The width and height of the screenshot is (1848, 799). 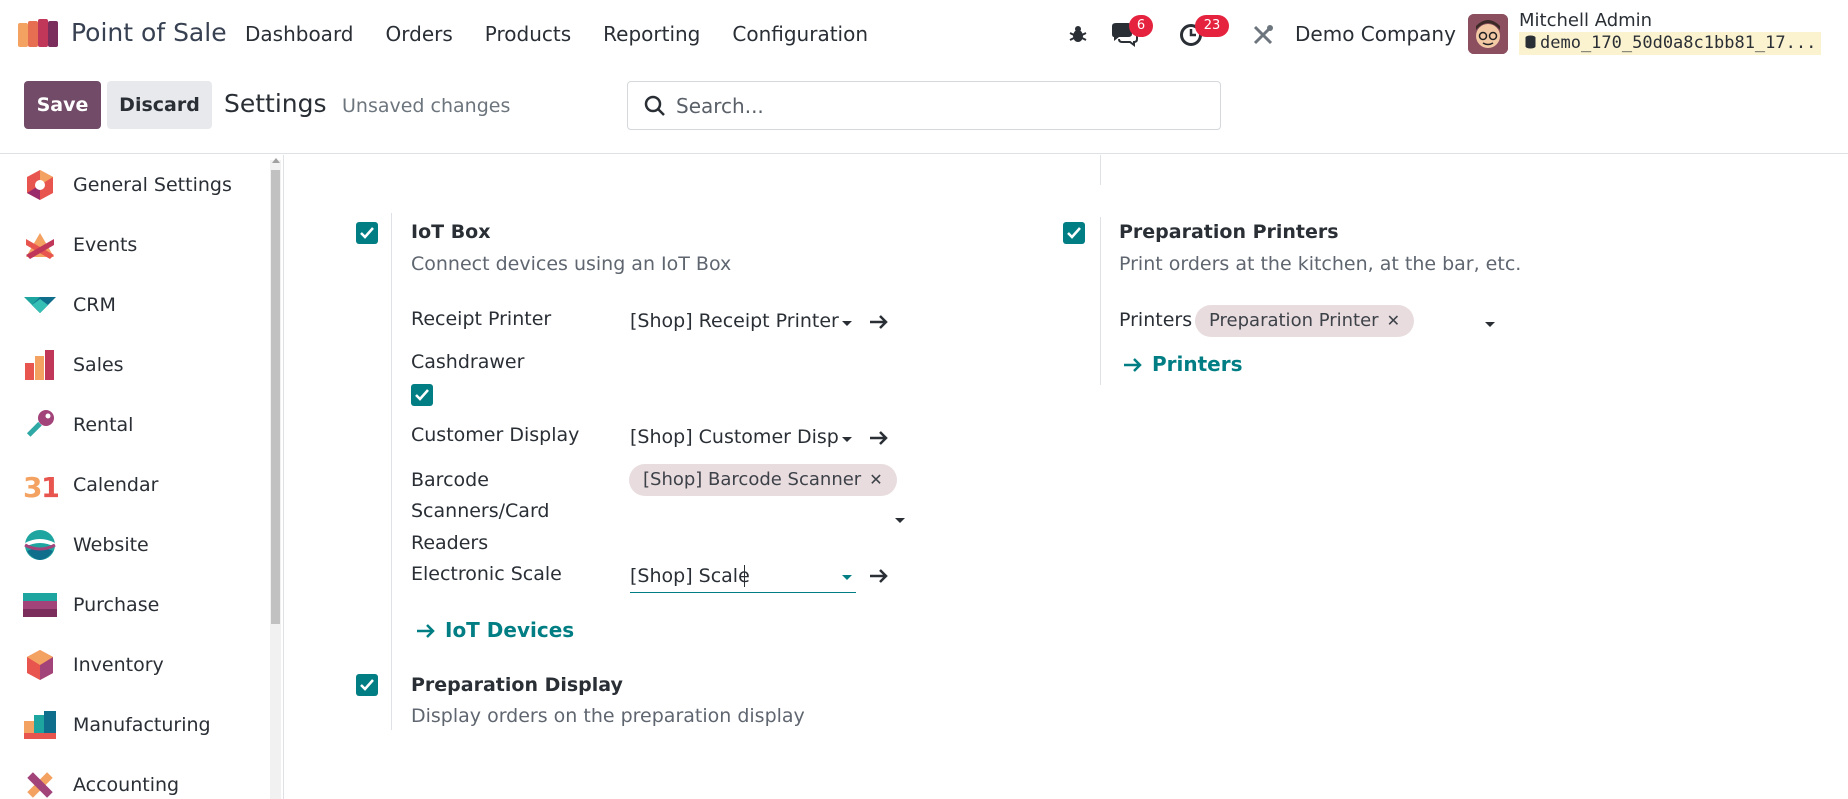 What do you see at coordinates (39, 34) in the screenshot?
I see `point-of-sale-logo-icon` at bounding box center [39, 34].